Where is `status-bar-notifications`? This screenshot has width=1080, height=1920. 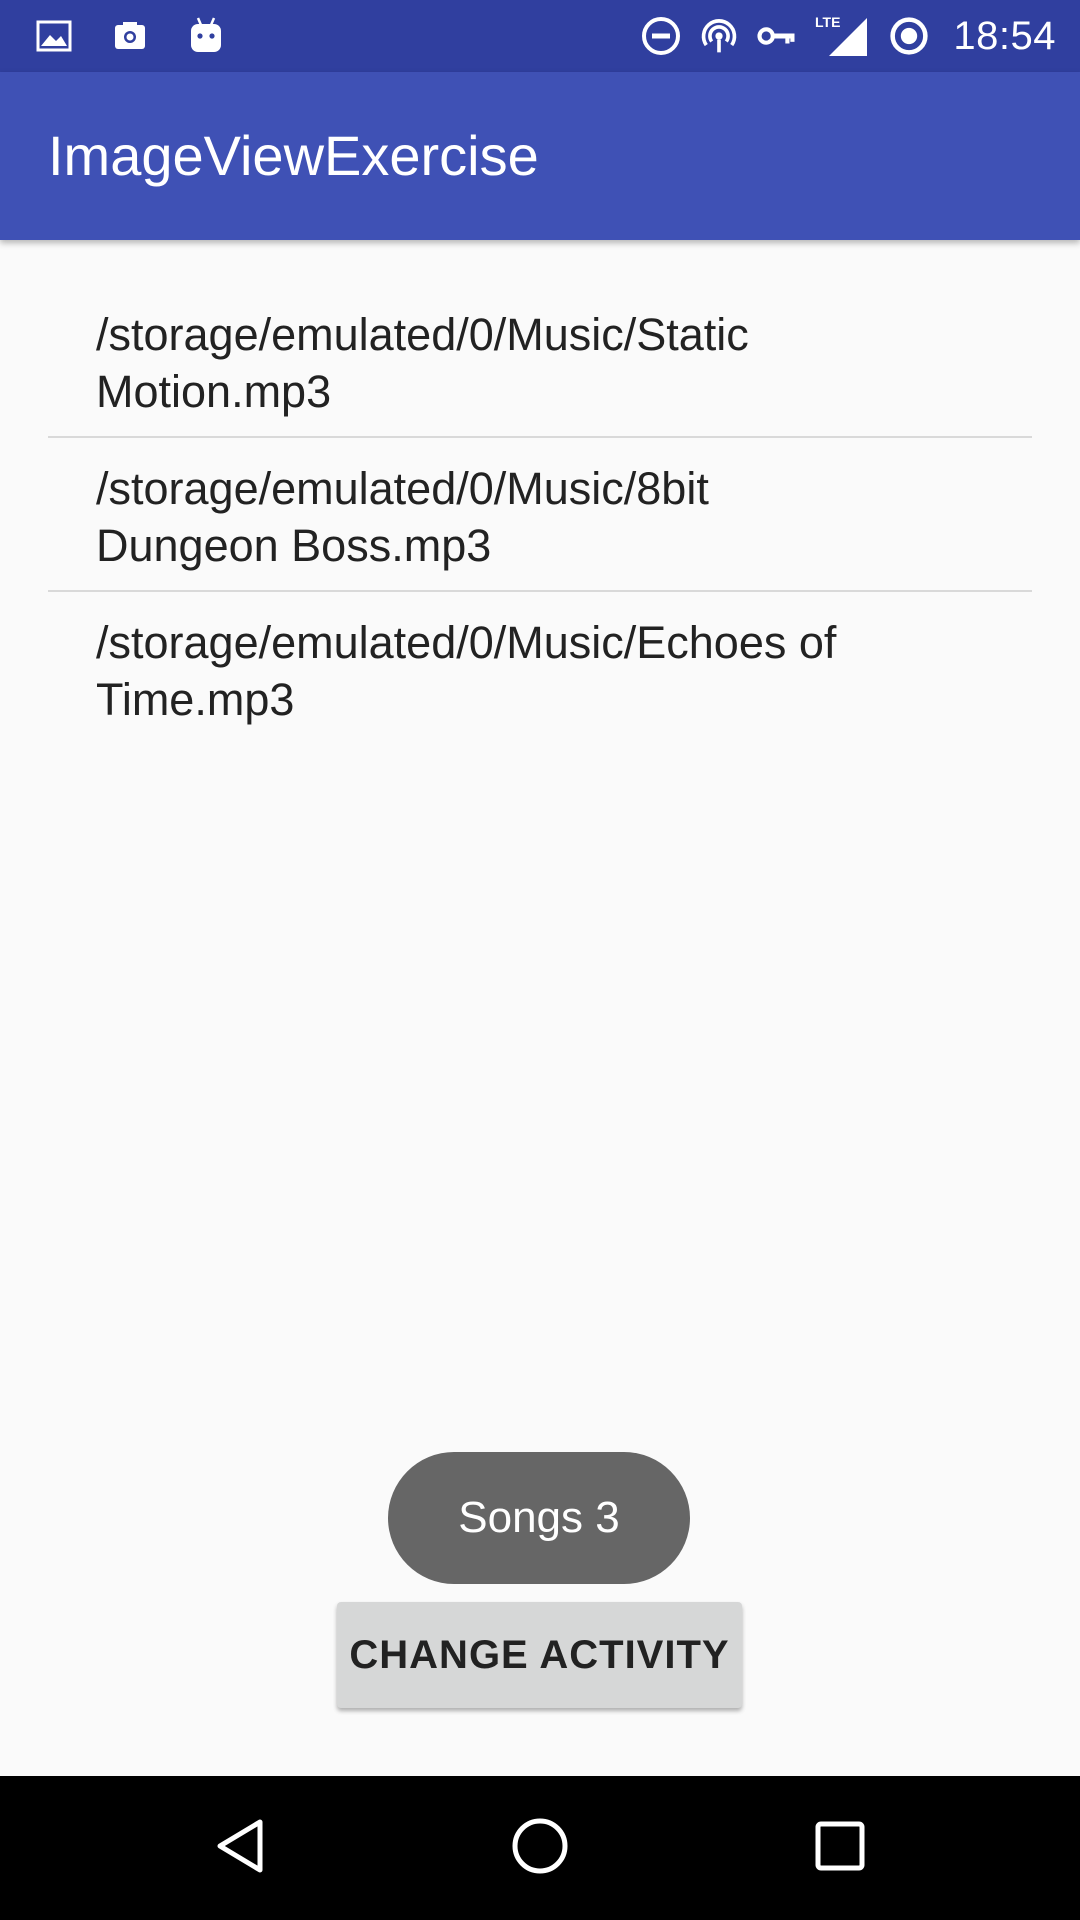 status-bar-notifications is located at coordinates (130, 36).